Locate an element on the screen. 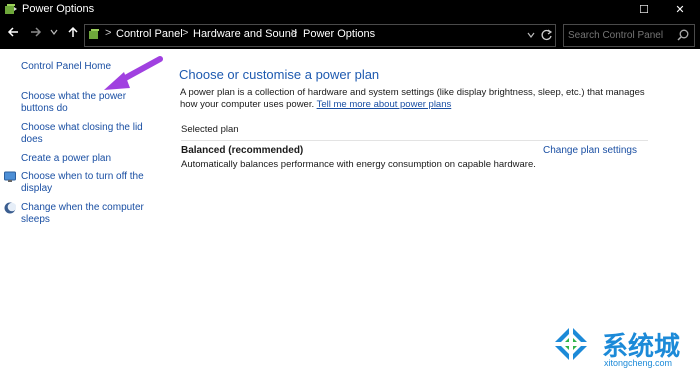 The width and height of the screenshot is (700, 378). watermark-text-en: xitongcheng.com is located at coordinates (638, 363).